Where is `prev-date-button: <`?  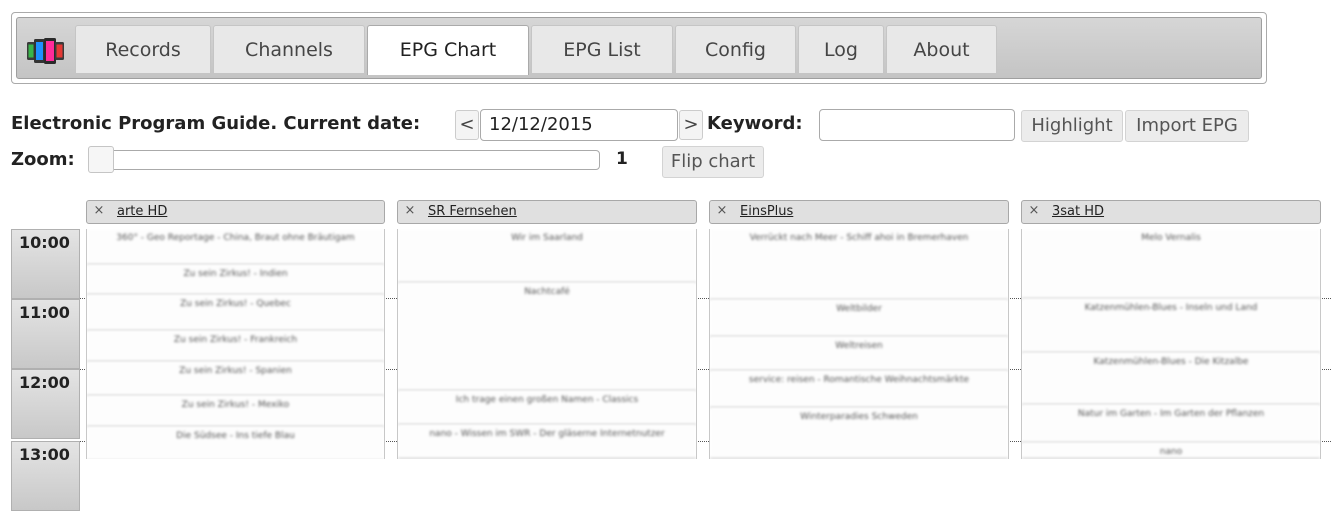 prev-date-button: < is located at coordinates (467, 125).